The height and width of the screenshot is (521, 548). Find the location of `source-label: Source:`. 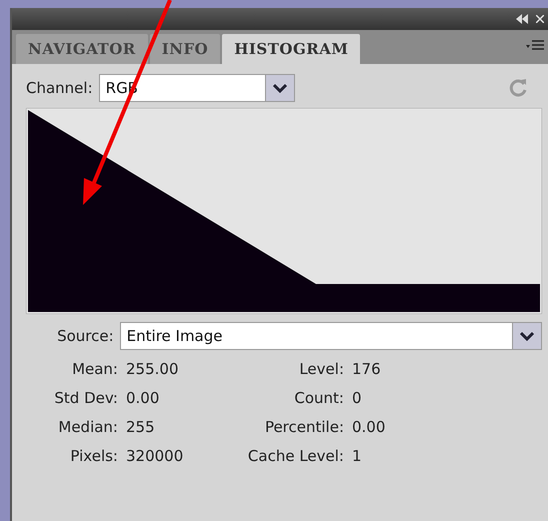

source-label: Source: is located at coordinates (85, 336).